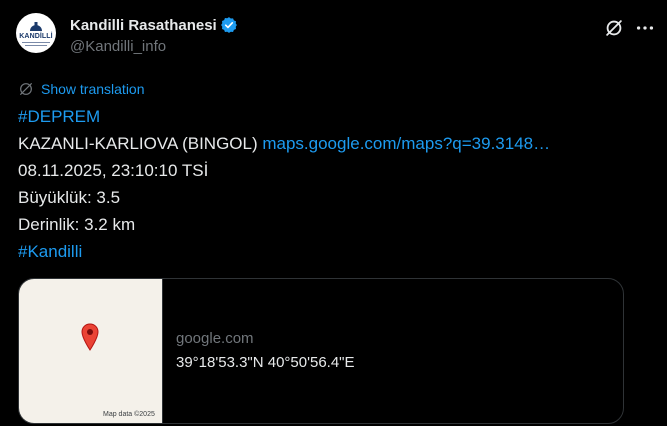 This screenshot has width=667, height=426. Describe the element at coordinates (113, 170) in the screenshot. I see `tweet-datetime: 08.11.2025, 23:10:10 TSİ` at that location.